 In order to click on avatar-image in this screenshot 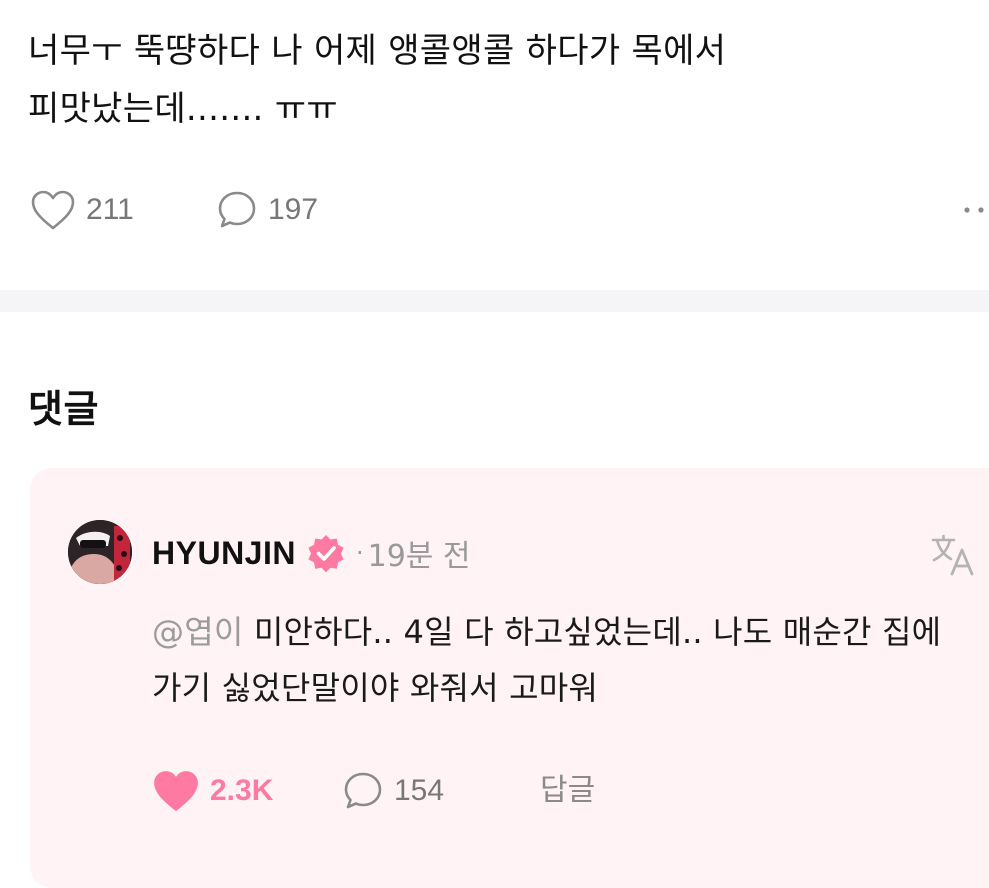, I will do `click(100, 552)`.